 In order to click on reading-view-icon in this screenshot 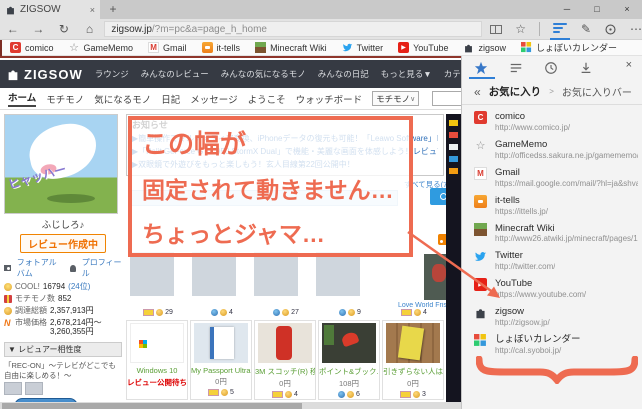, I will do `click(496, 29)`.